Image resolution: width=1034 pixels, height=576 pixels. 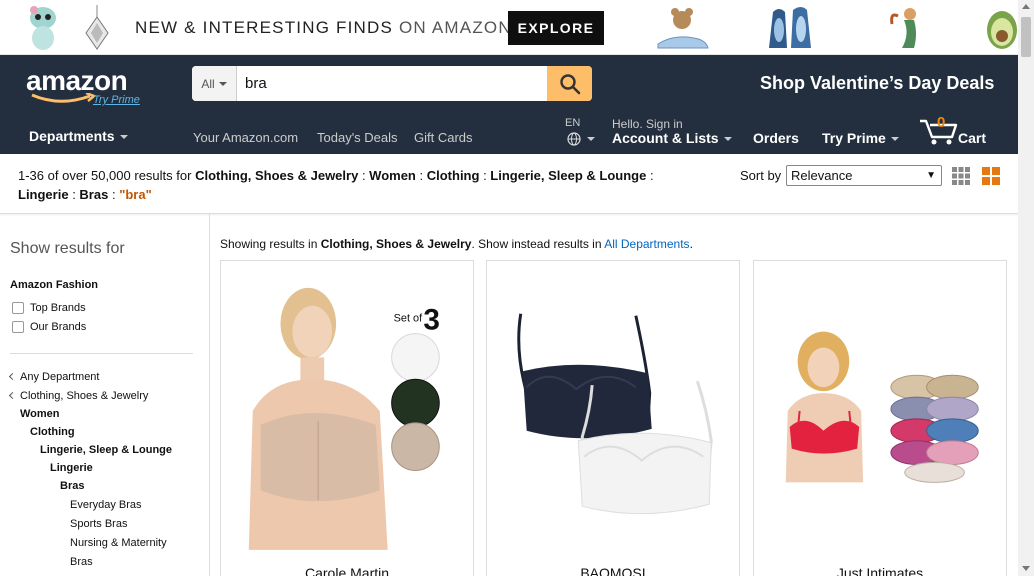 I want to click on category-lingerie-sleep-lounge: Lingerie, Sleep & Lounge, so click(x=106, y=450).